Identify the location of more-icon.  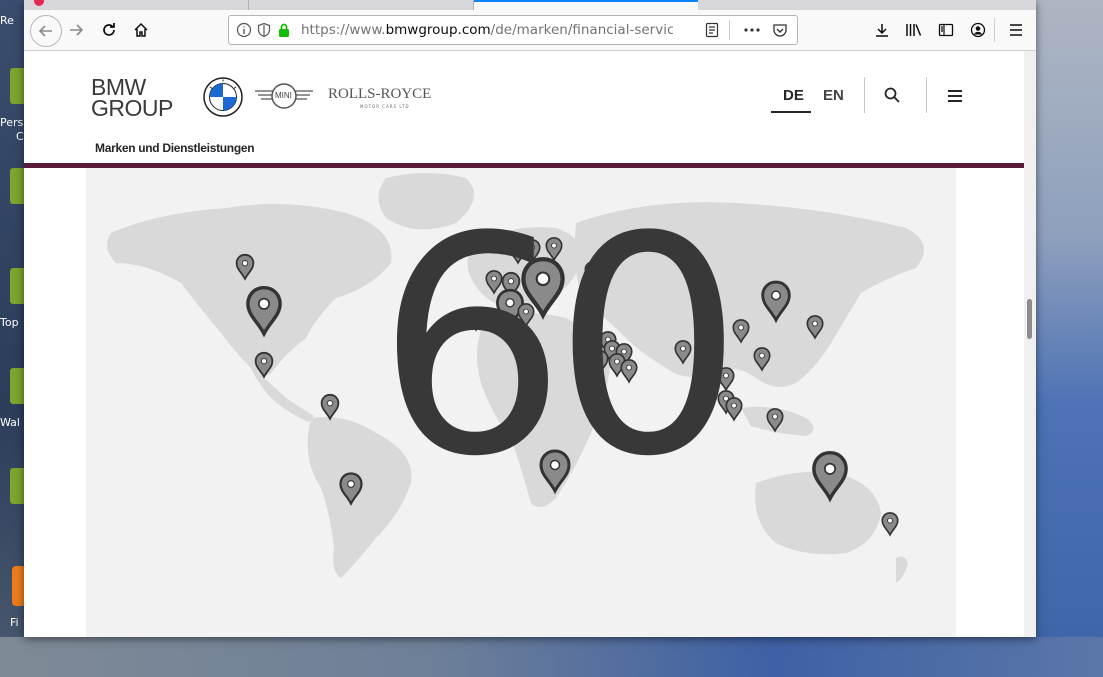
(752, 30).